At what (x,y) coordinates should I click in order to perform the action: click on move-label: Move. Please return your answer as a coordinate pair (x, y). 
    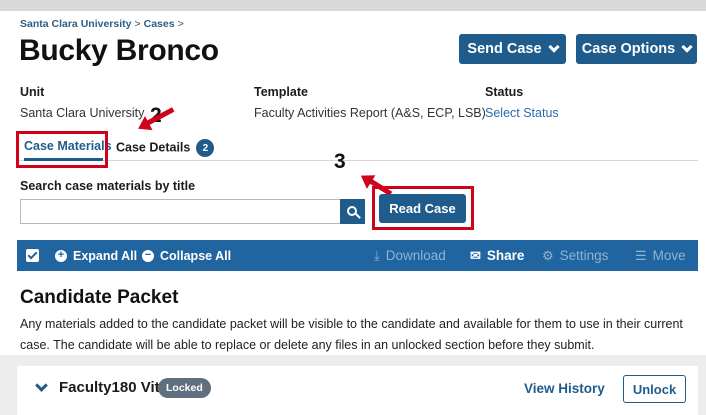
    Looking at the image, I should click on (669, 255).